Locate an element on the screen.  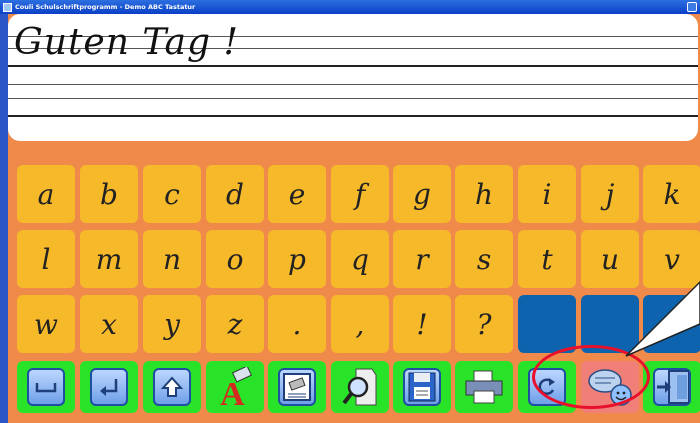
shift-arrow-icon is located at coordinates (172, 387).